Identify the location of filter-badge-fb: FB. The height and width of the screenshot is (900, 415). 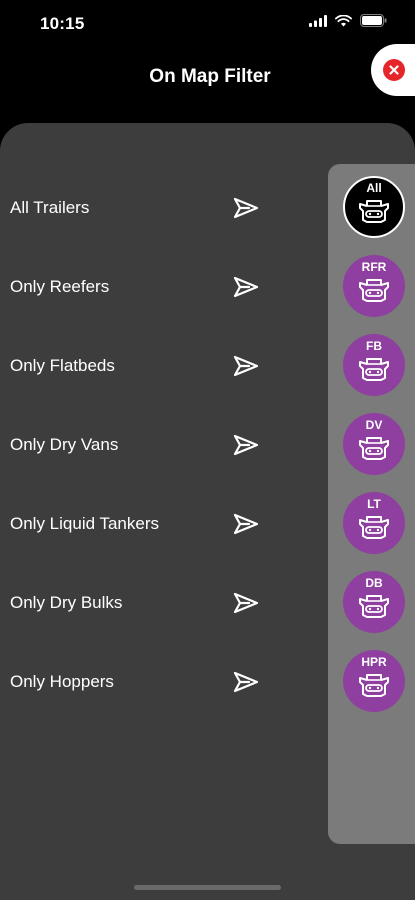
(374, 365).